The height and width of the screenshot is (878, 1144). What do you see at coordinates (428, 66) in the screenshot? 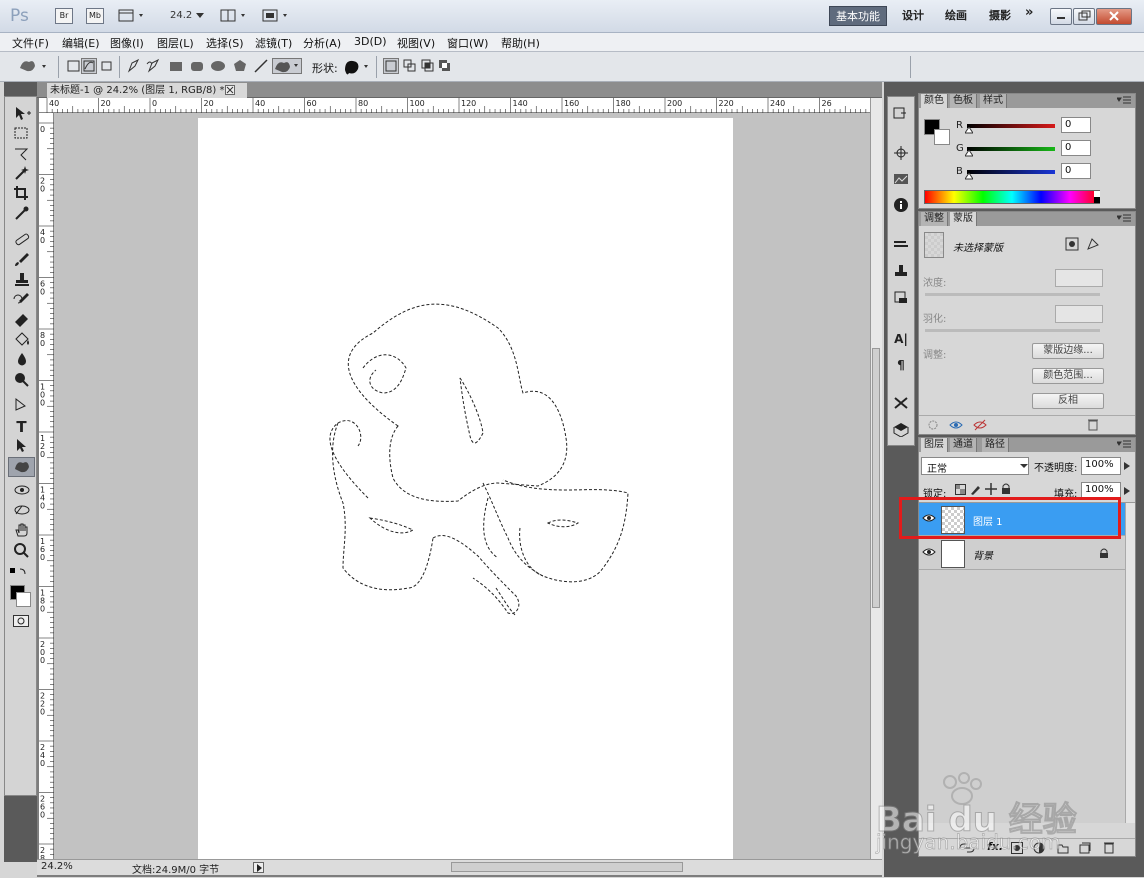
I see `intersect-shape-mode` at bounding box center [428, 66].